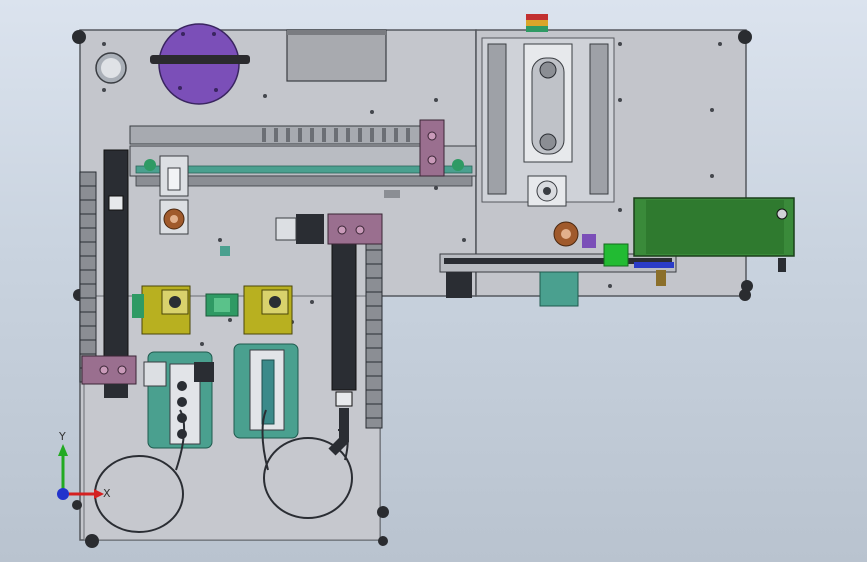  What do you see at coordinates (63, 469) in the screenshot?
I see `y-axis-arrow` at bounding box center [63, 469].